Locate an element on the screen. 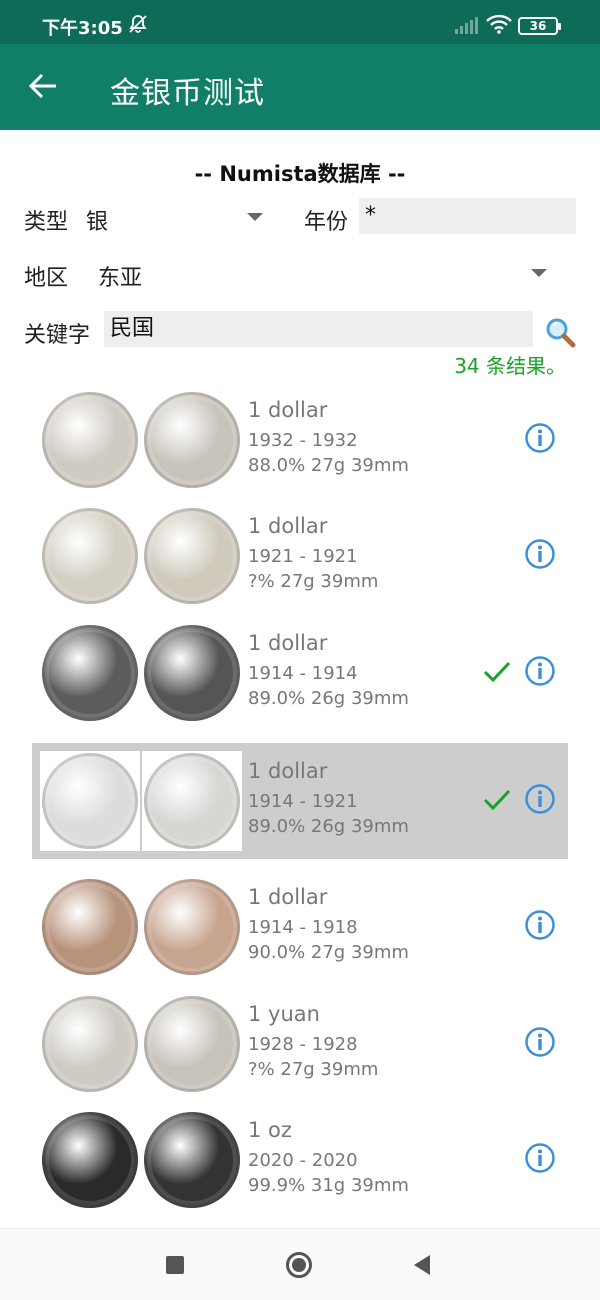  back-arrow-icon is located at coordinates (44, 86).